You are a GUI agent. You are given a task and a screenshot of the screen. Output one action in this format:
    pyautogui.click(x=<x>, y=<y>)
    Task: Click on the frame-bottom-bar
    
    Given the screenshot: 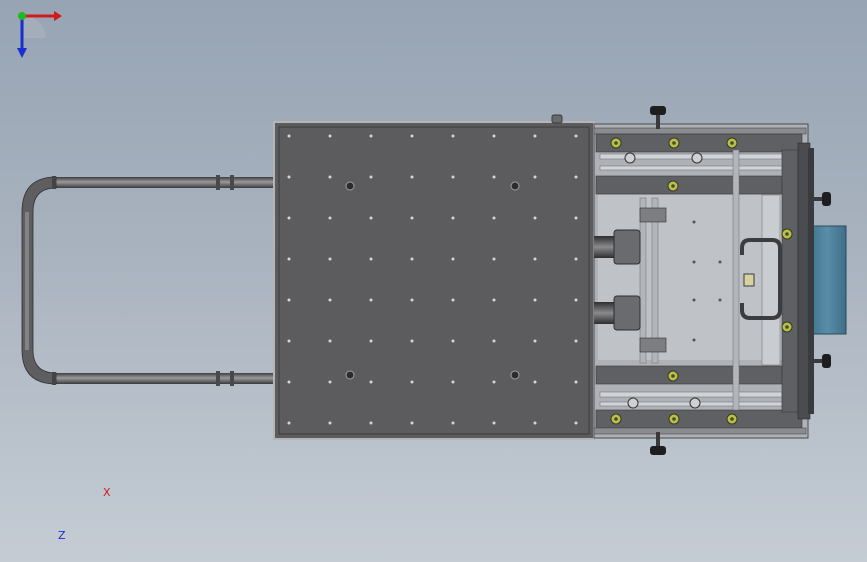 What is the action you would take?
    pyautogui.click(x=699, y=419)
    